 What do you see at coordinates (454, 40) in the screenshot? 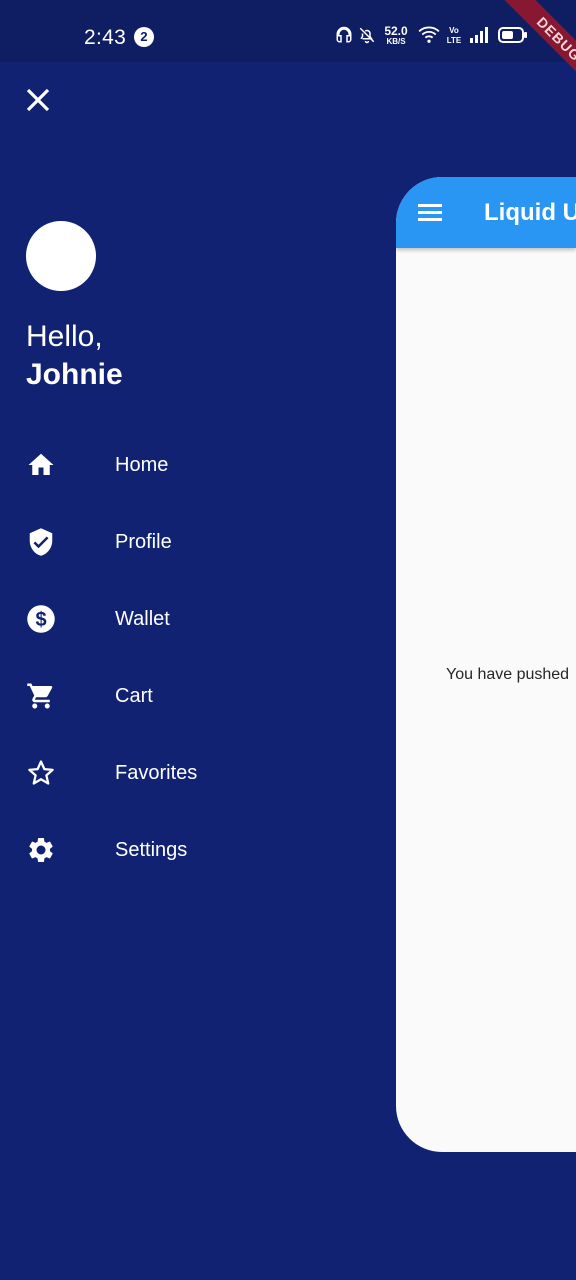
I see `volte-label-bottom: LTE` at bounding box center [454, 40].